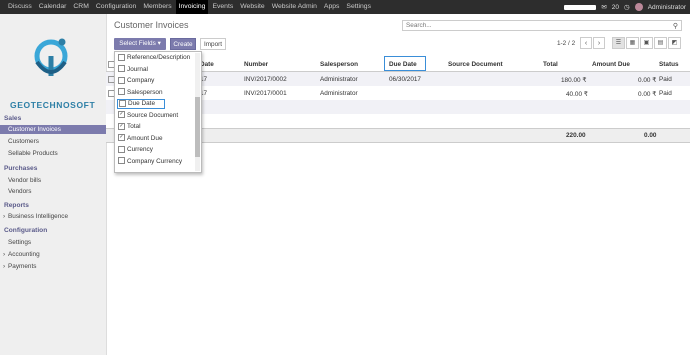 The image size is (690, 355). I want to click on dropdown-item: ✓ Source Document, so click(148, 116).